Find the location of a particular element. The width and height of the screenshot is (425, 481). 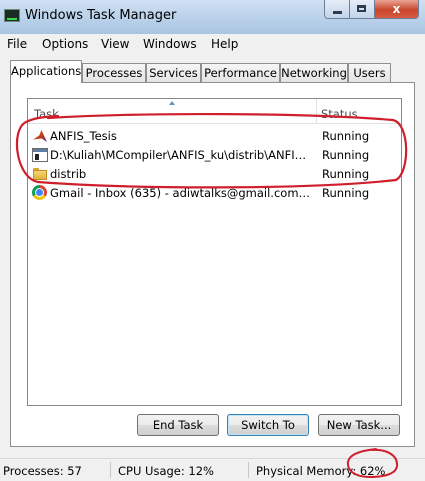

column-header-status: Status is located at coordinates (339, 114).